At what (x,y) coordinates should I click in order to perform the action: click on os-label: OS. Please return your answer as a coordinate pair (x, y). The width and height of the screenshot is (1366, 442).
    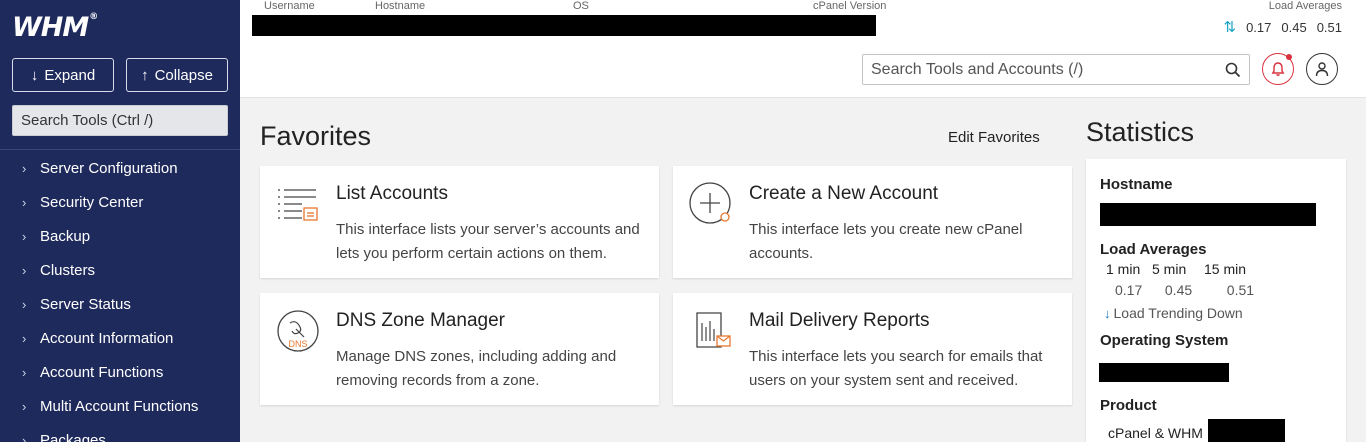
    Looking at the image, I should click on (581, 6).